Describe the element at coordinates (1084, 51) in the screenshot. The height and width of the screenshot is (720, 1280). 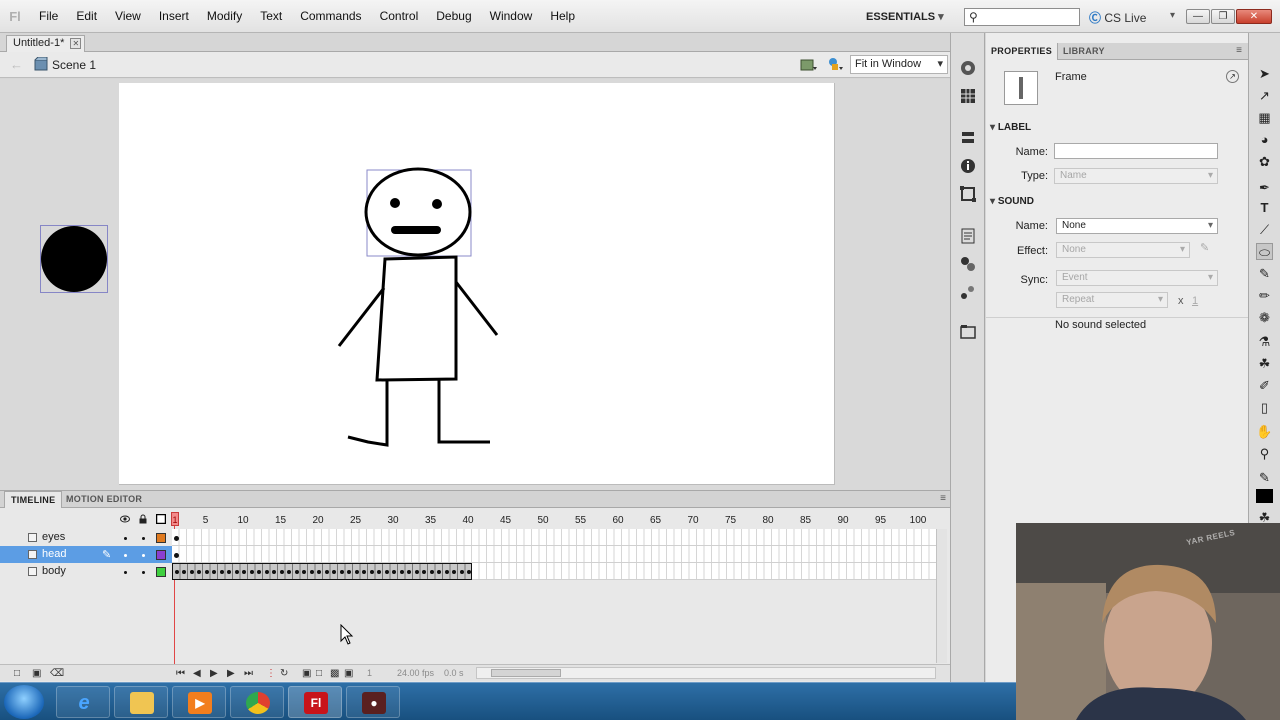
I see `tab-library: LIBRARY` at that location.